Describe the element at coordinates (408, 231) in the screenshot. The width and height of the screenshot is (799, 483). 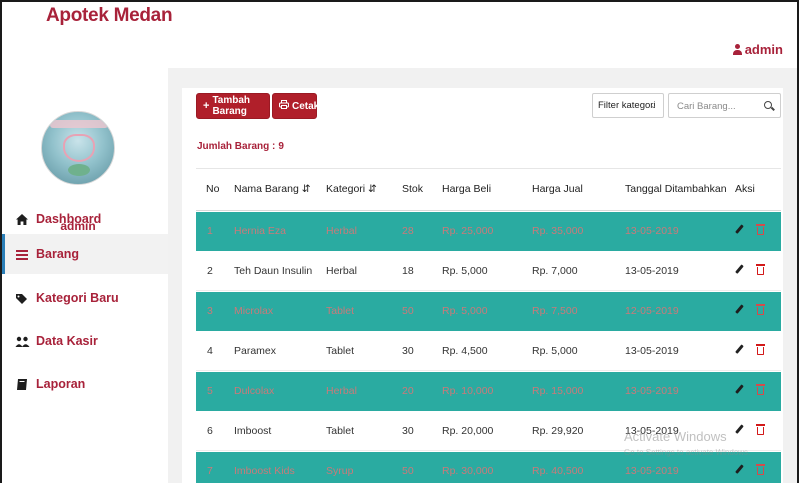
I see `cell-stok: 28` at that location.